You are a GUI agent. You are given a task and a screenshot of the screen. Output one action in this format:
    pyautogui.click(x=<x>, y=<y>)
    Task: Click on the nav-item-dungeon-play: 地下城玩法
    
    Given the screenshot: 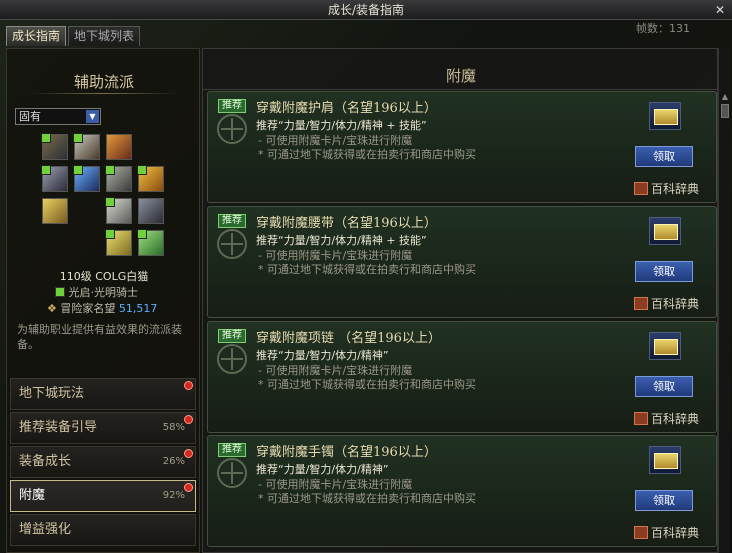 What is the action you would take?
    pyautogui.click(x=103, y=394)
    